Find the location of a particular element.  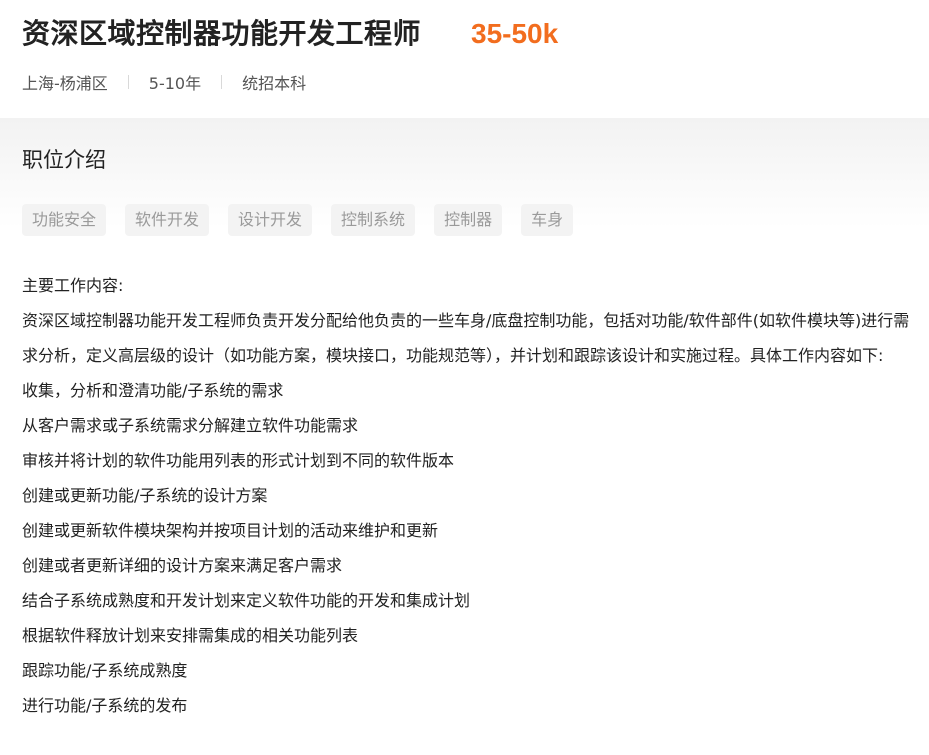

description-line: 根据软件释放计划来安排需集成的相关功能列表 is located at coordinates (190, 635).